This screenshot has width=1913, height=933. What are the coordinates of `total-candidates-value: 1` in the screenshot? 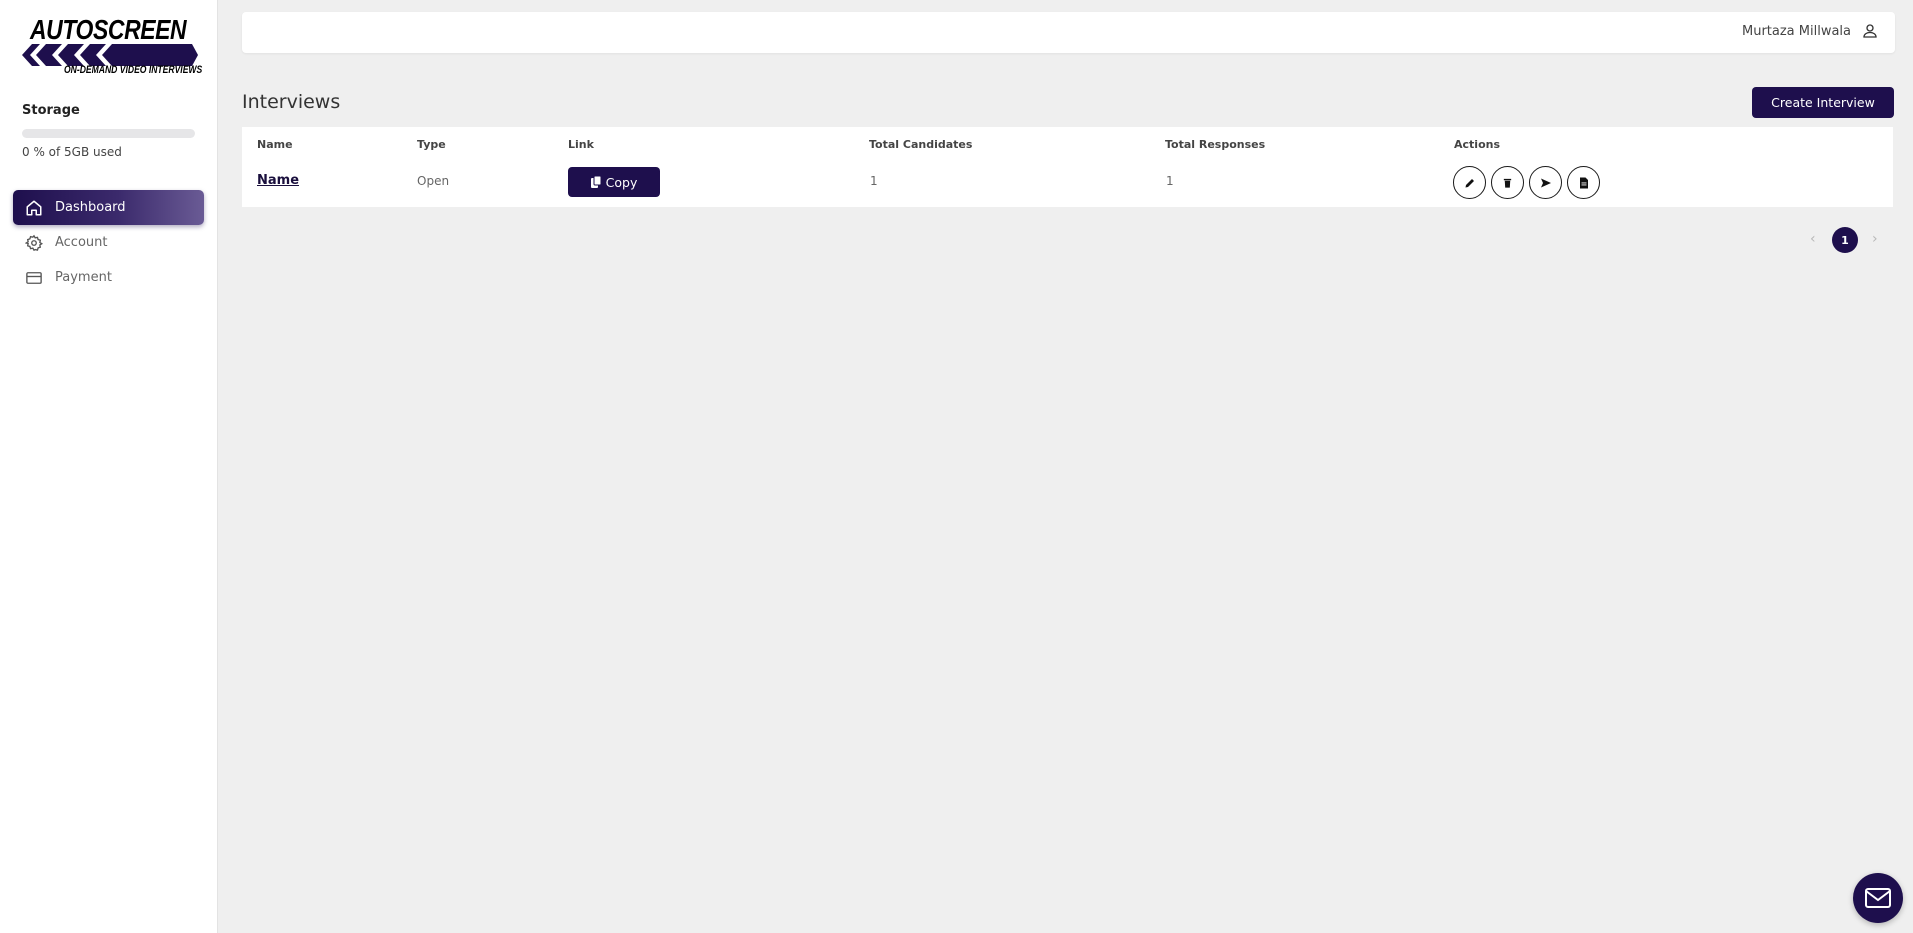 It's located at (874, 181).